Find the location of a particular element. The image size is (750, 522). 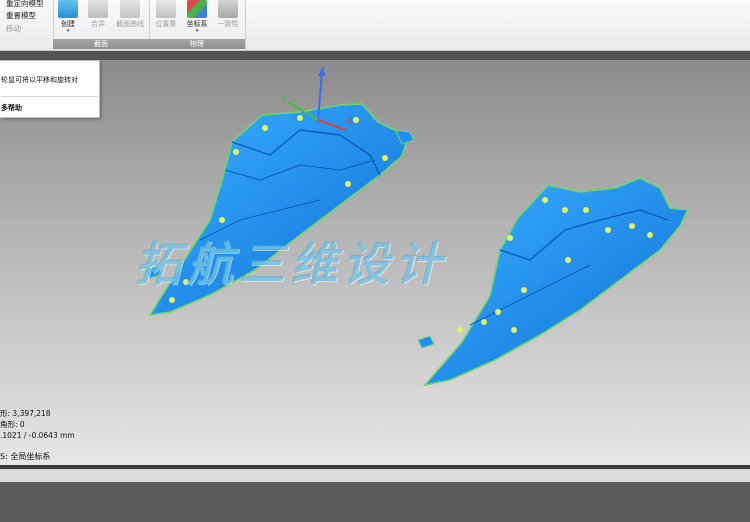

watermark-text: 拓航三维设计 is located at coordinates (291, 264).